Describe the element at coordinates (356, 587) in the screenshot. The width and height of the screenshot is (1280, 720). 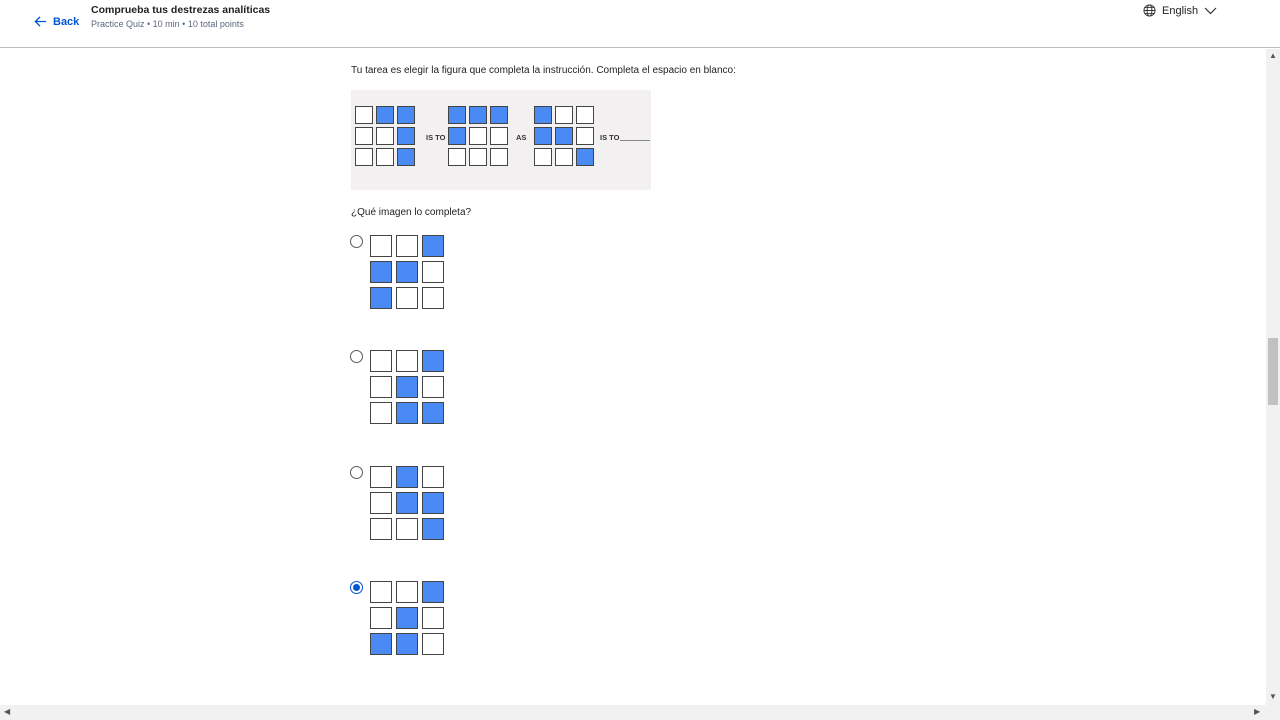
I see `option-4-radio` at that location.